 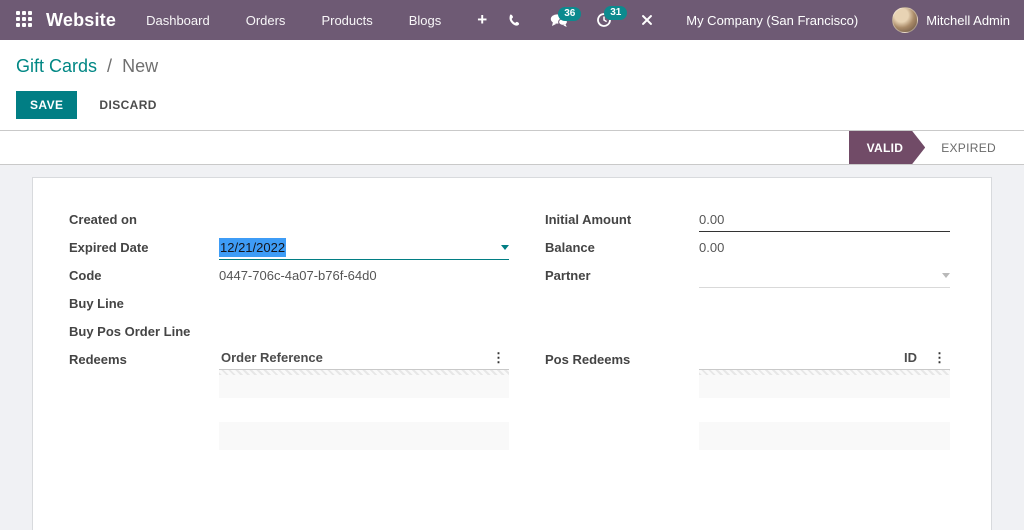 What do you see at coordinates (130, 331) in the screenshot?
I see `buy-pos-order-line-label: Buy Pos Order Line` at bounding box center [130, 331].